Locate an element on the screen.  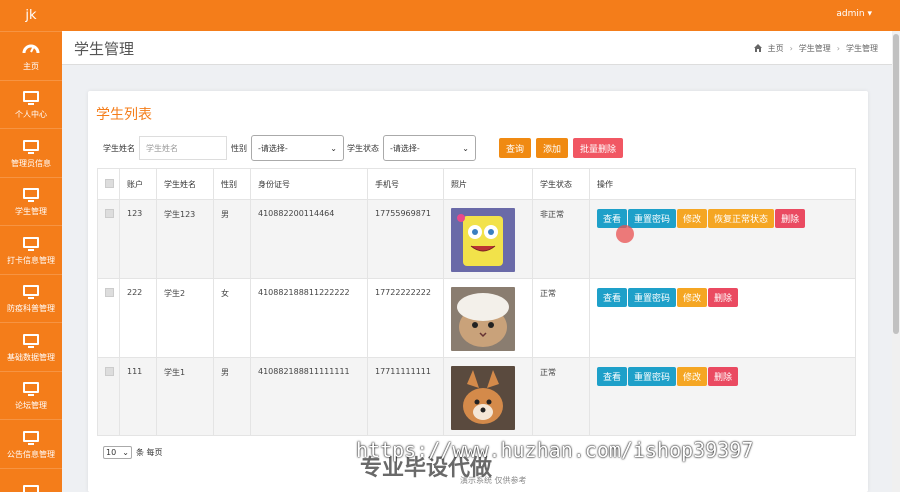
sidebar-item-label: 个人中心 is located at coordinates (31, 115).